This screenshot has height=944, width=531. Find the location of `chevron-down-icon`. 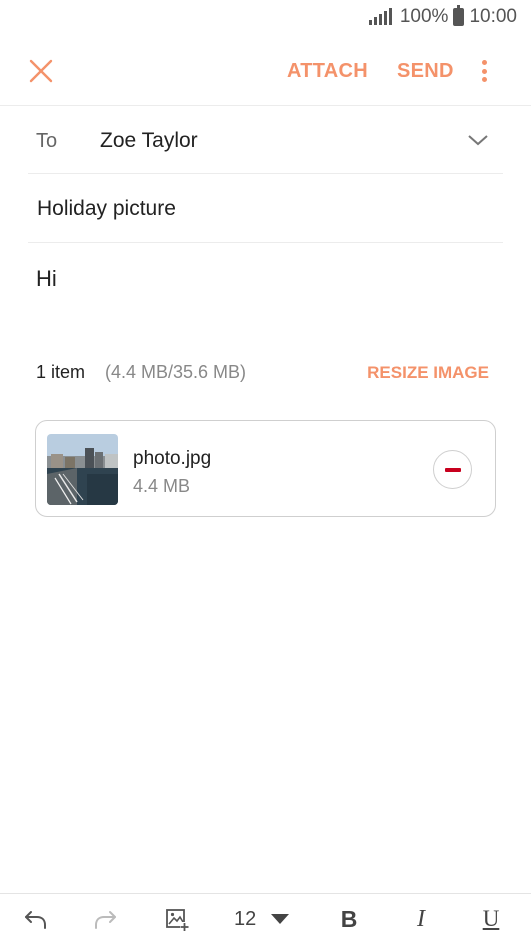

chevron-down-icon is located at coordinates (478, 140).